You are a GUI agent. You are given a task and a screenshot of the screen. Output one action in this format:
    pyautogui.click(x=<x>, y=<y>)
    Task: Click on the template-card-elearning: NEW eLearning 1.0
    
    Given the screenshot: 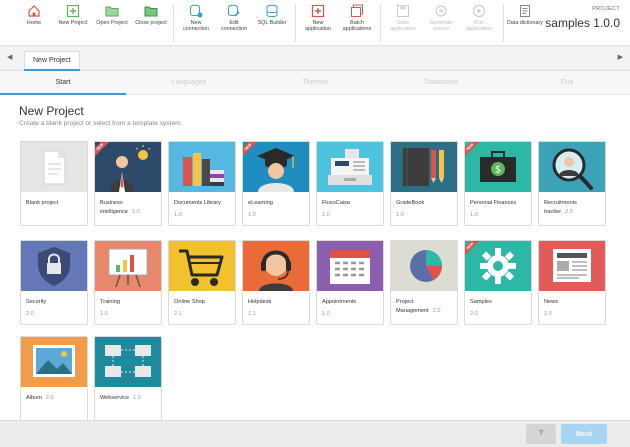 What is the action you would take?
    pyautogui.click(x=276, y=183)
    